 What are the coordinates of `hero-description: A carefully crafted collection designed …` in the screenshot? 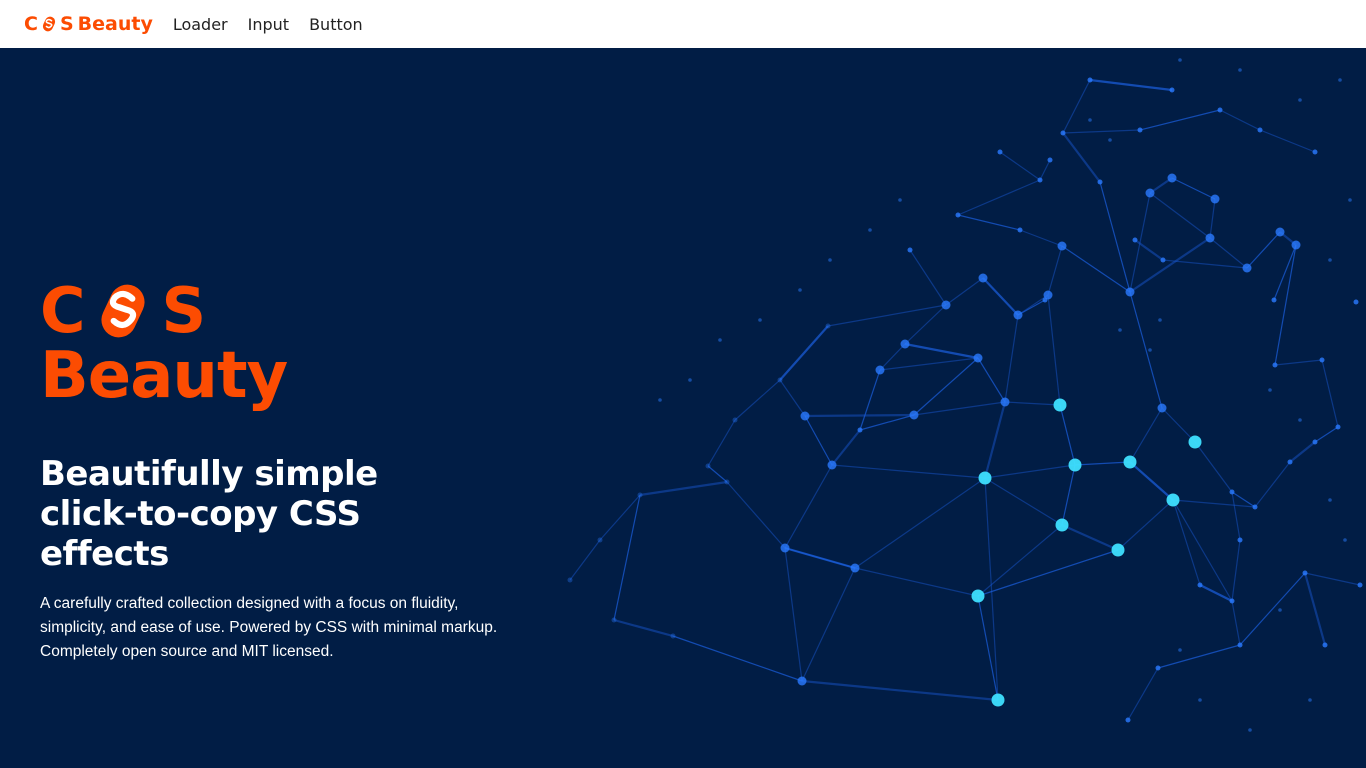 It's located at (269, 627).